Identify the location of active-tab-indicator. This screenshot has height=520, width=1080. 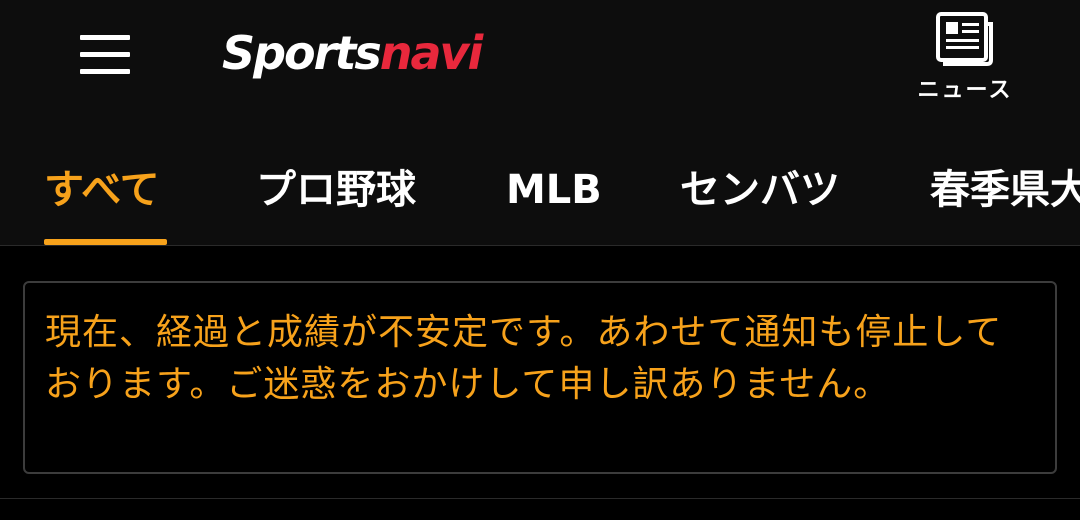
(105, 242).